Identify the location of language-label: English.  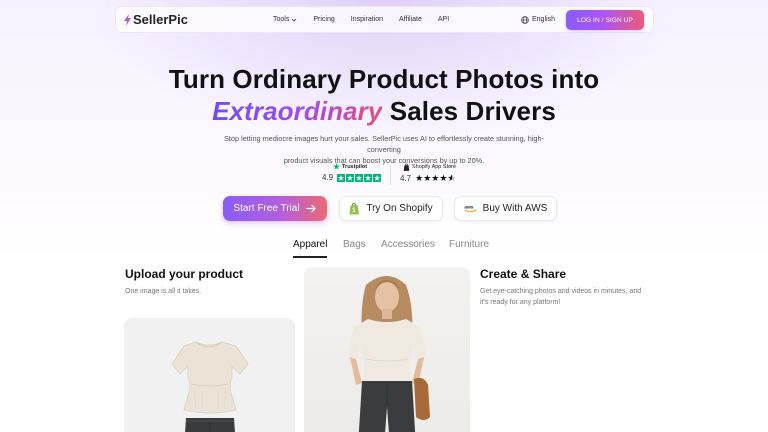
(543, 19).